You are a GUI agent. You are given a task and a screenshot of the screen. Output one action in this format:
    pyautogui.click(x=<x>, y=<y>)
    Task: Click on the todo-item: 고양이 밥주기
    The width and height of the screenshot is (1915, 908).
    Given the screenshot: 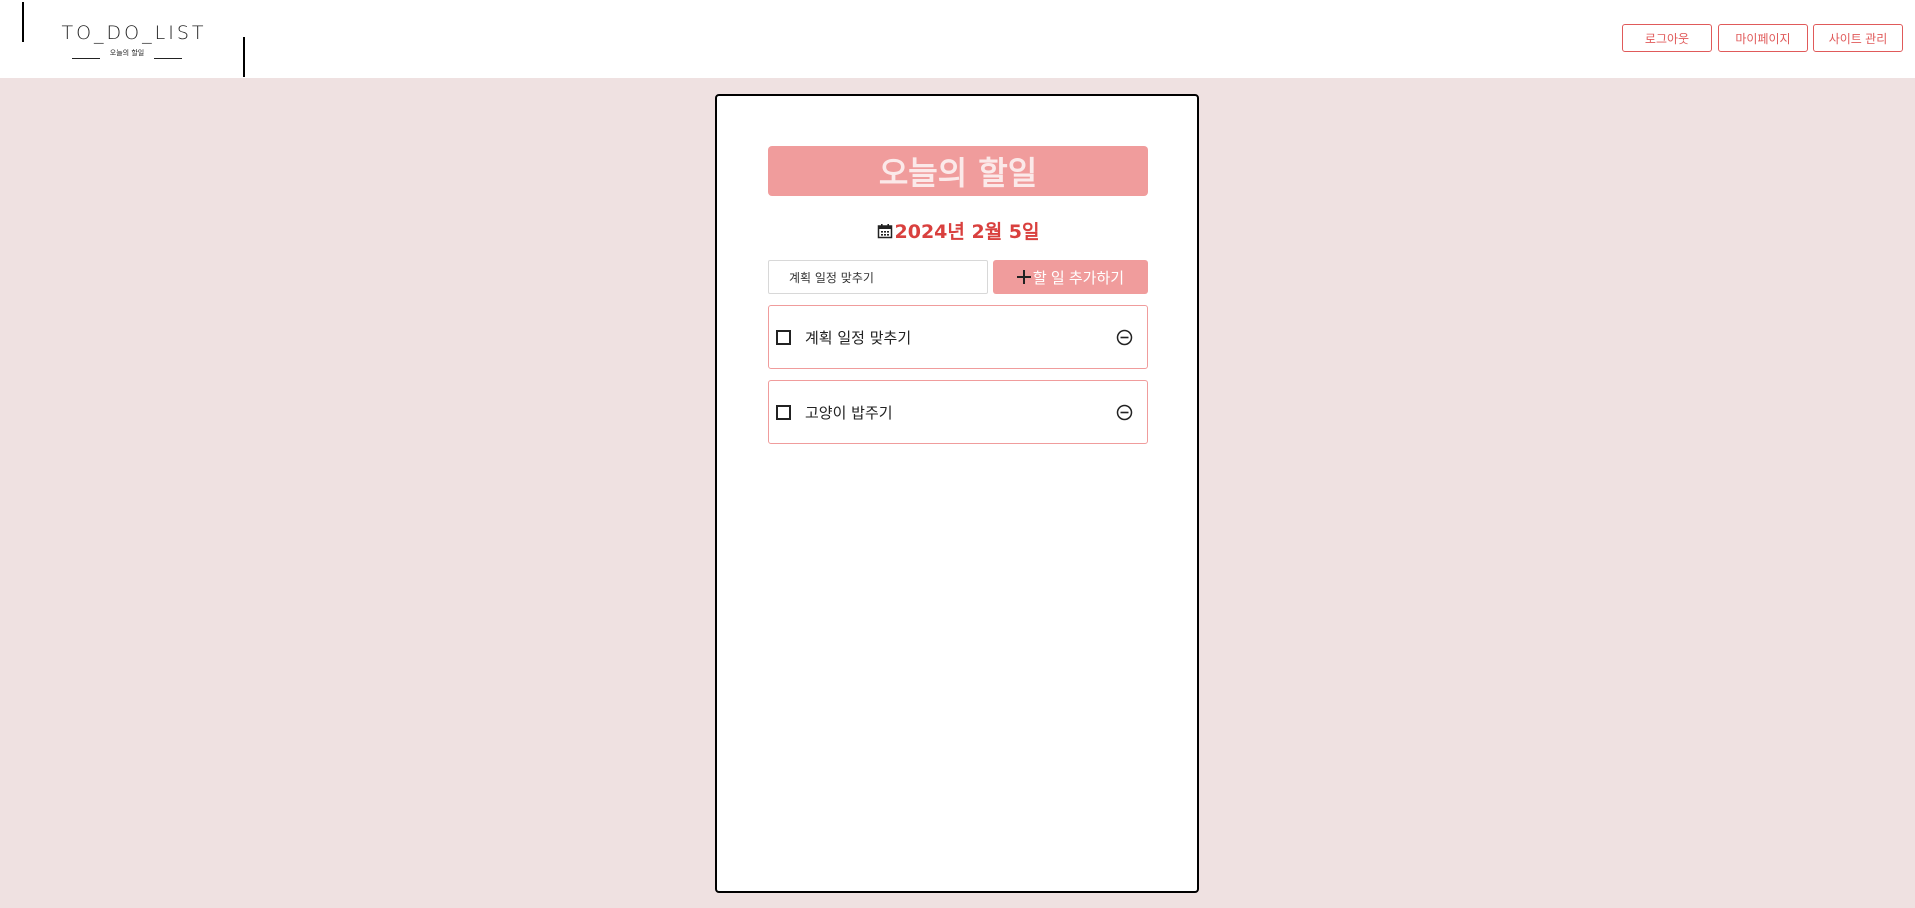 What is the action you would take?
    pyautogui.click(x=958, y=412)
    